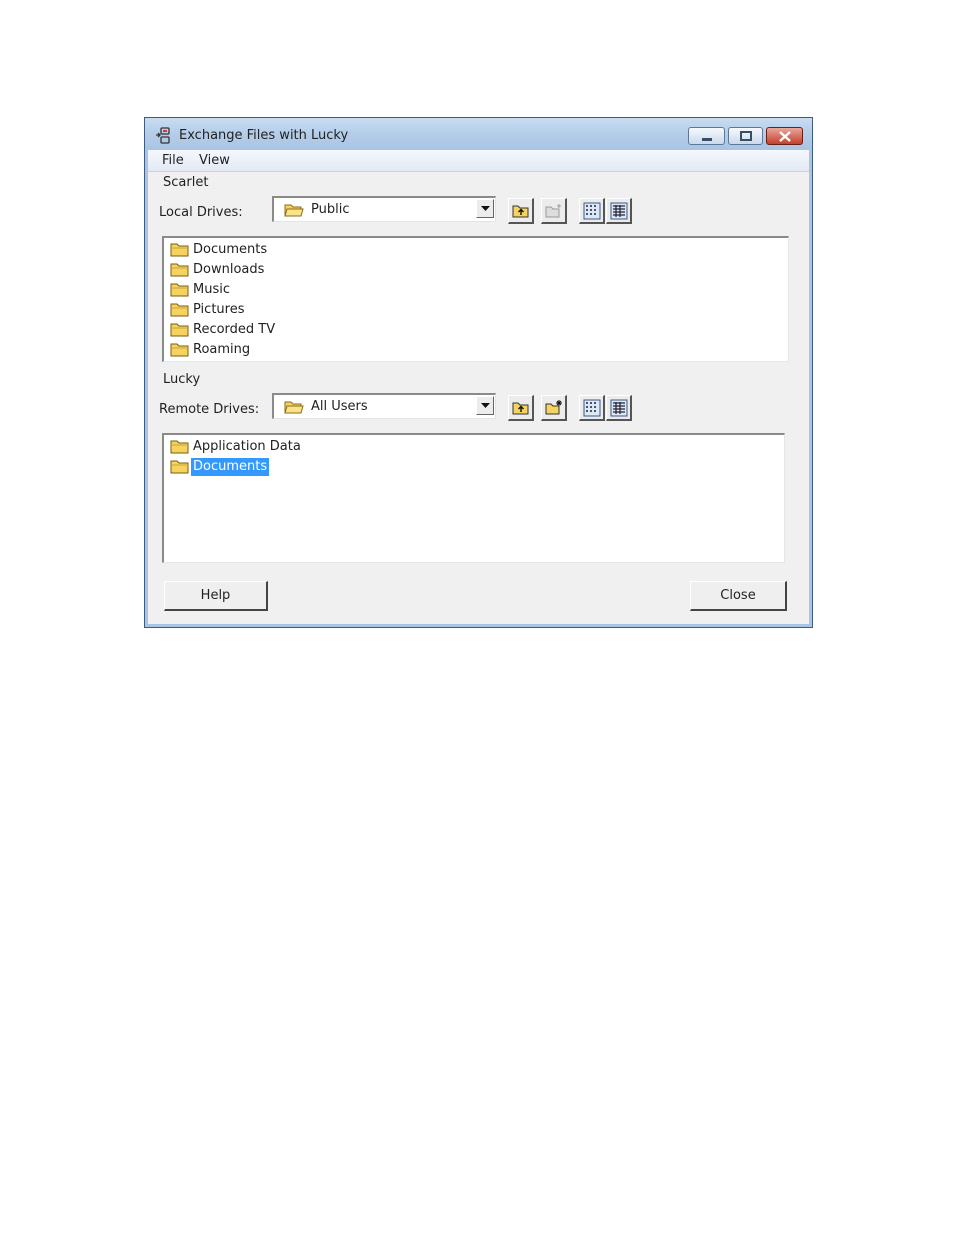  I want to click on minimize-icon, so click(707, 139).